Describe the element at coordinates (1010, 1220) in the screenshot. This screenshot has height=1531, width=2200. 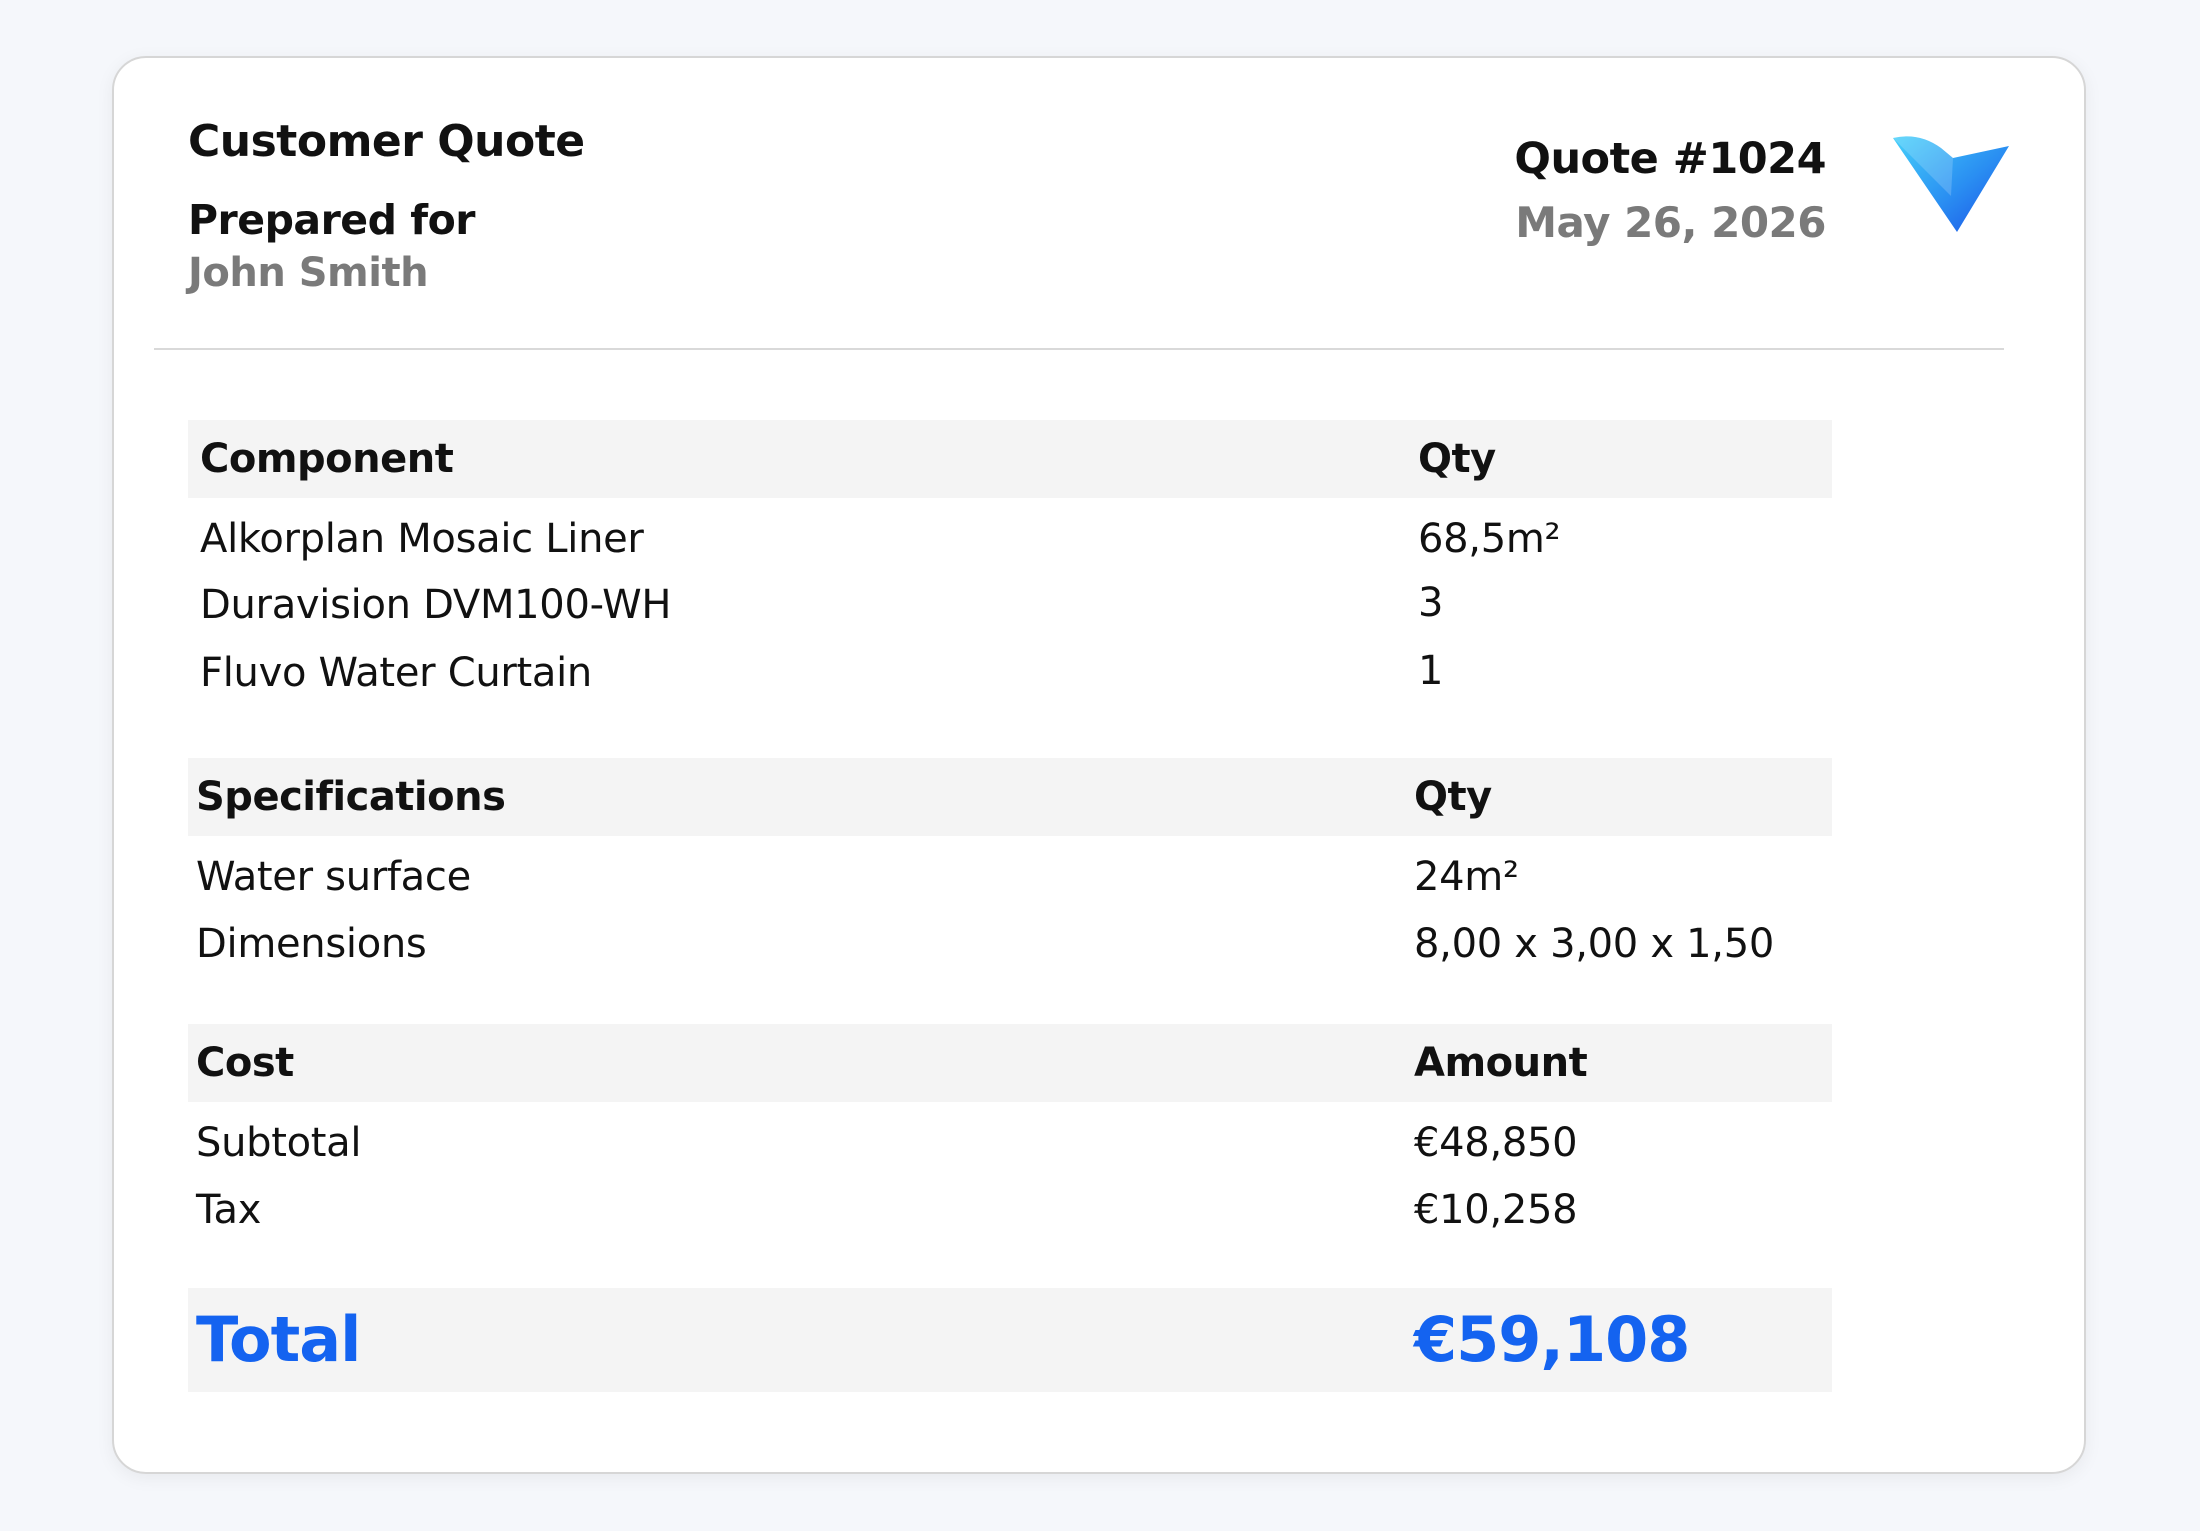
I see `table-row: Tax €10,258` at that location.